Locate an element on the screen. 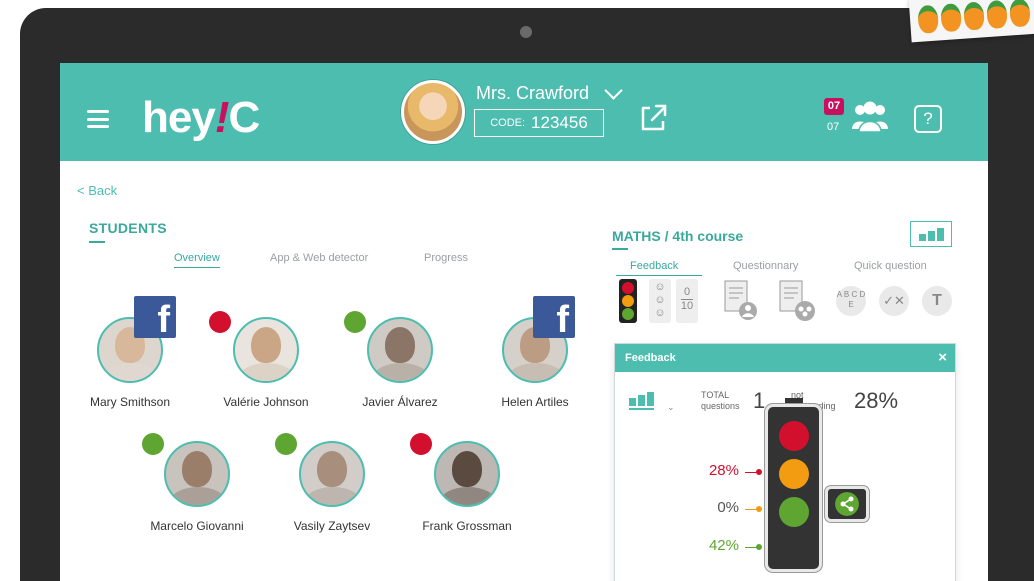 The image size is (1034, 581). close-icon: × is located at coordinates (942, 357).